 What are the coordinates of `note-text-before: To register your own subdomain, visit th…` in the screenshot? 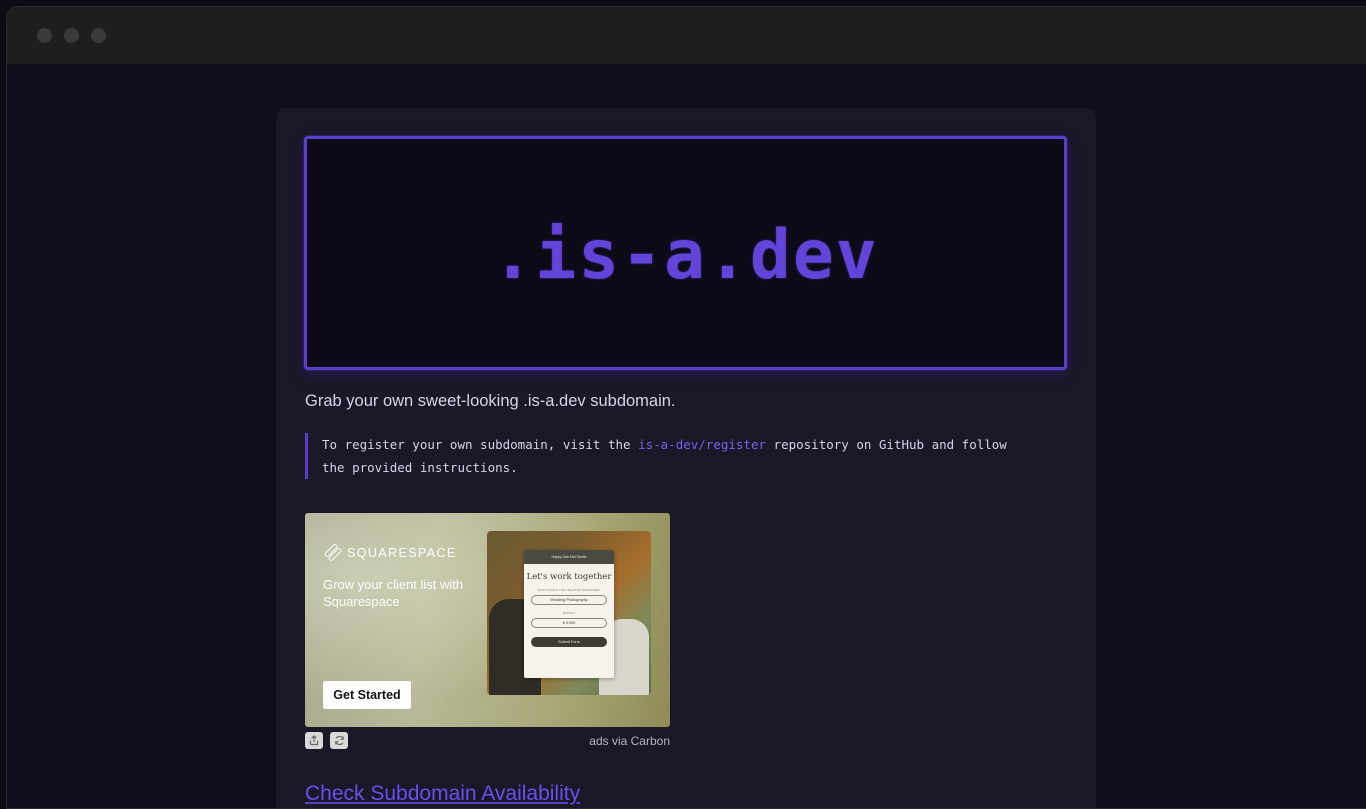 It's located at (480, 444).